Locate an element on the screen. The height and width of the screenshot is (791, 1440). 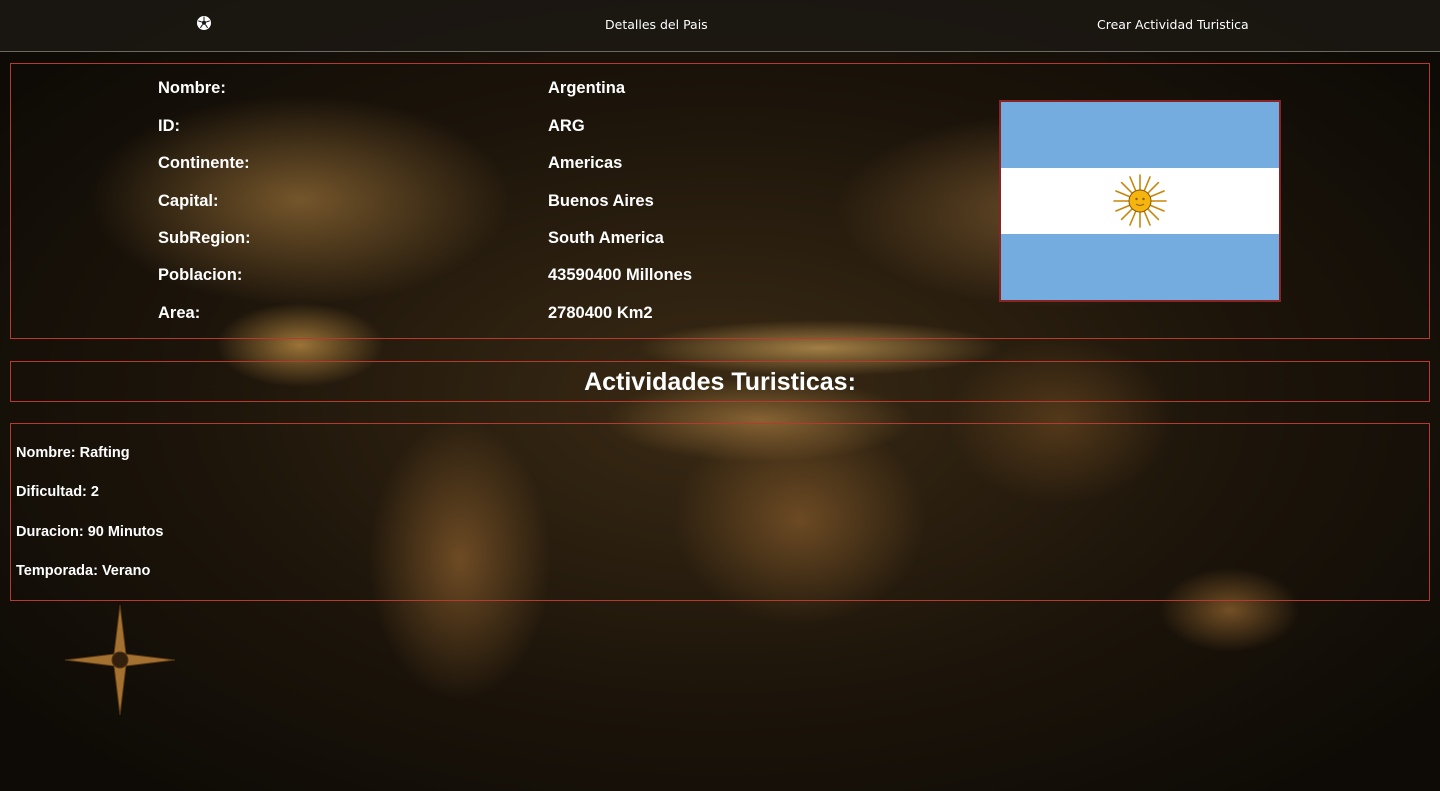
activities-heading: Actividades Turisticas: is located at coordinates (720, 382).